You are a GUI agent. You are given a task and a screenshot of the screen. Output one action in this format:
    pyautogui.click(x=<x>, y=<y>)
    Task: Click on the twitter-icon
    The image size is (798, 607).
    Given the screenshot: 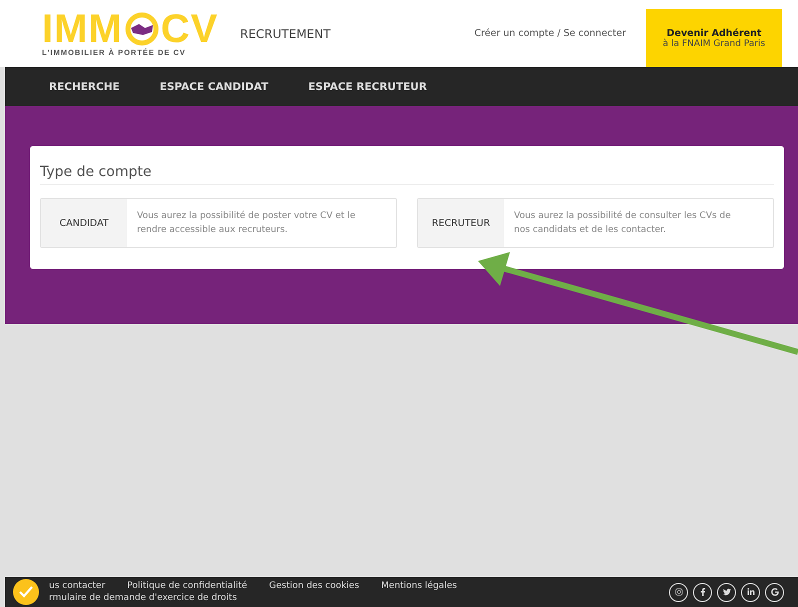 What is the action you would take?
    pyautogui.click(x=726, y=592)
    